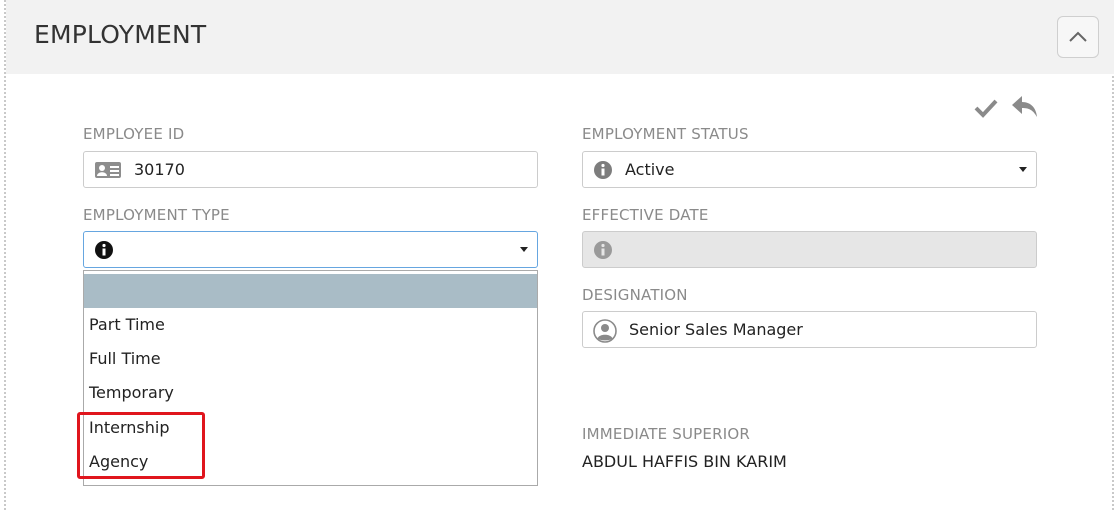  I want to click on employee-id-value: 30170, so click(159, 169).